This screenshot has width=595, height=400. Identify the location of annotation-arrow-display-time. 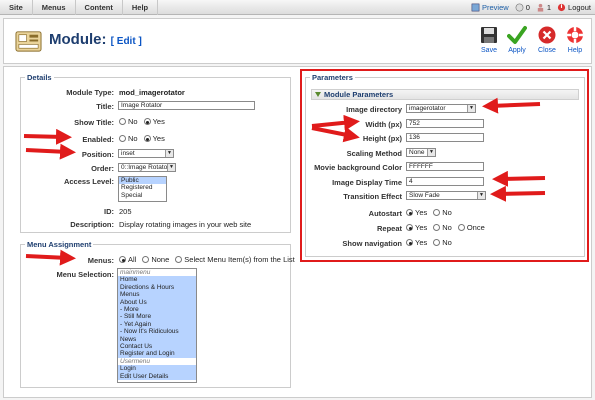
(519, 178).